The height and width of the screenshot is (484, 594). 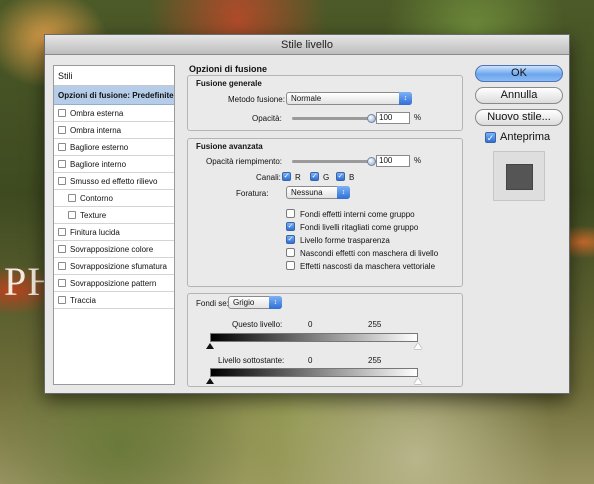 I want to click on preview-checkbox: ✓, so click(x=490, y=137).